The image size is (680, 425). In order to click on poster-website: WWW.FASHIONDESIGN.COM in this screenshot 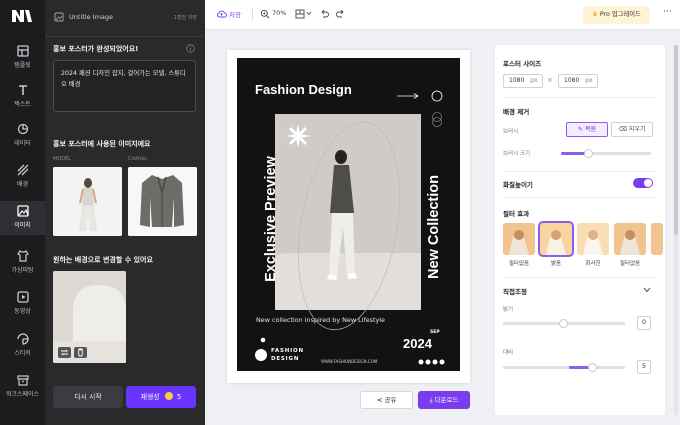, I will do `click(349, 361)`.